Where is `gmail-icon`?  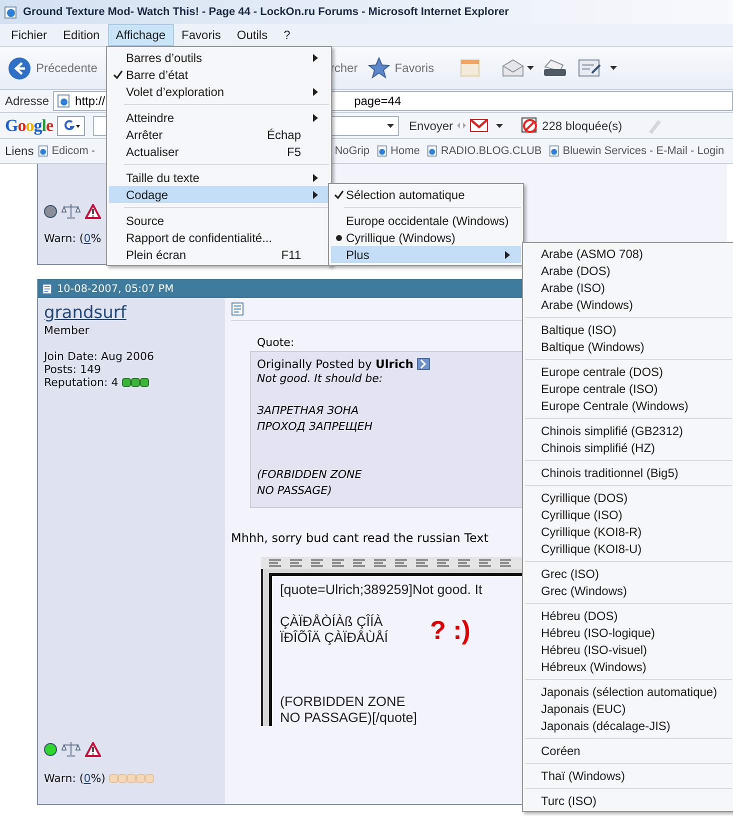
gmail-icon is located at coordinates (479, 125).